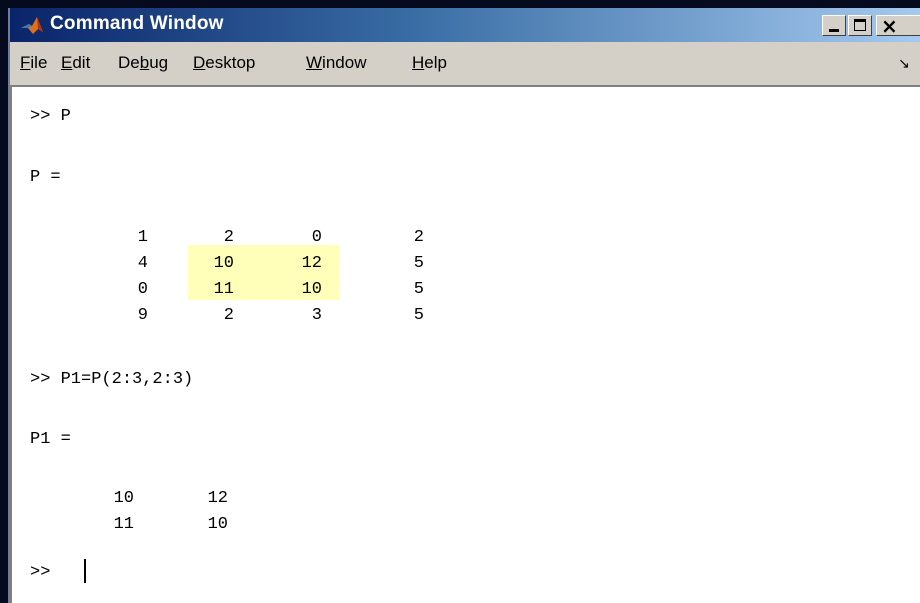 Image resolution: width=920 pixels, height=603 pixels. I want to click on command-line: >> P1=P(2:3,2:3), so click(112, 379).